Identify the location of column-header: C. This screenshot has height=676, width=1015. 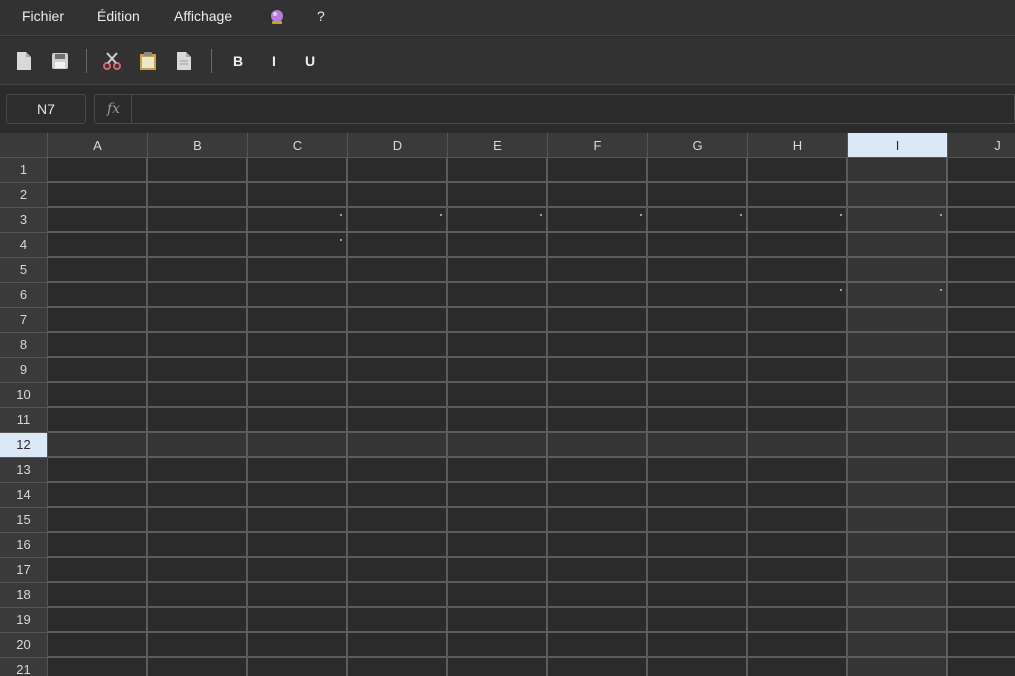
(298, 145).